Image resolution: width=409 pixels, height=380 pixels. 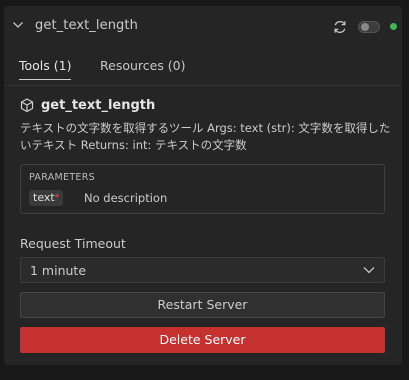 I want to click on parameter-chip: text*, so click(x=46, y=198).